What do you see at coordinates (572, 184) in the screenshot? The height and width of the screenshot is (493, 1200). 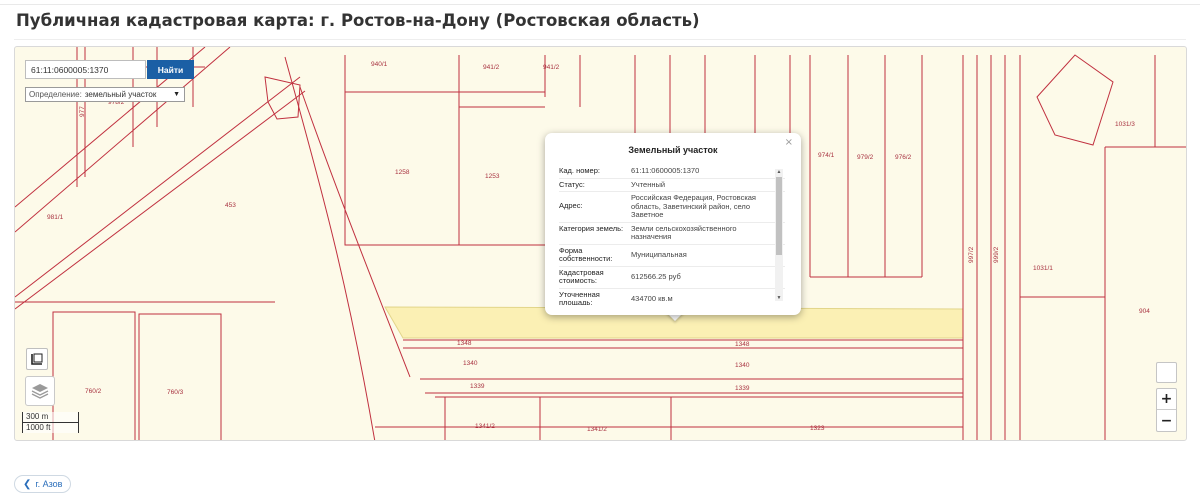 I see `detail-key: Статус:` at bounding box center [572, 184].